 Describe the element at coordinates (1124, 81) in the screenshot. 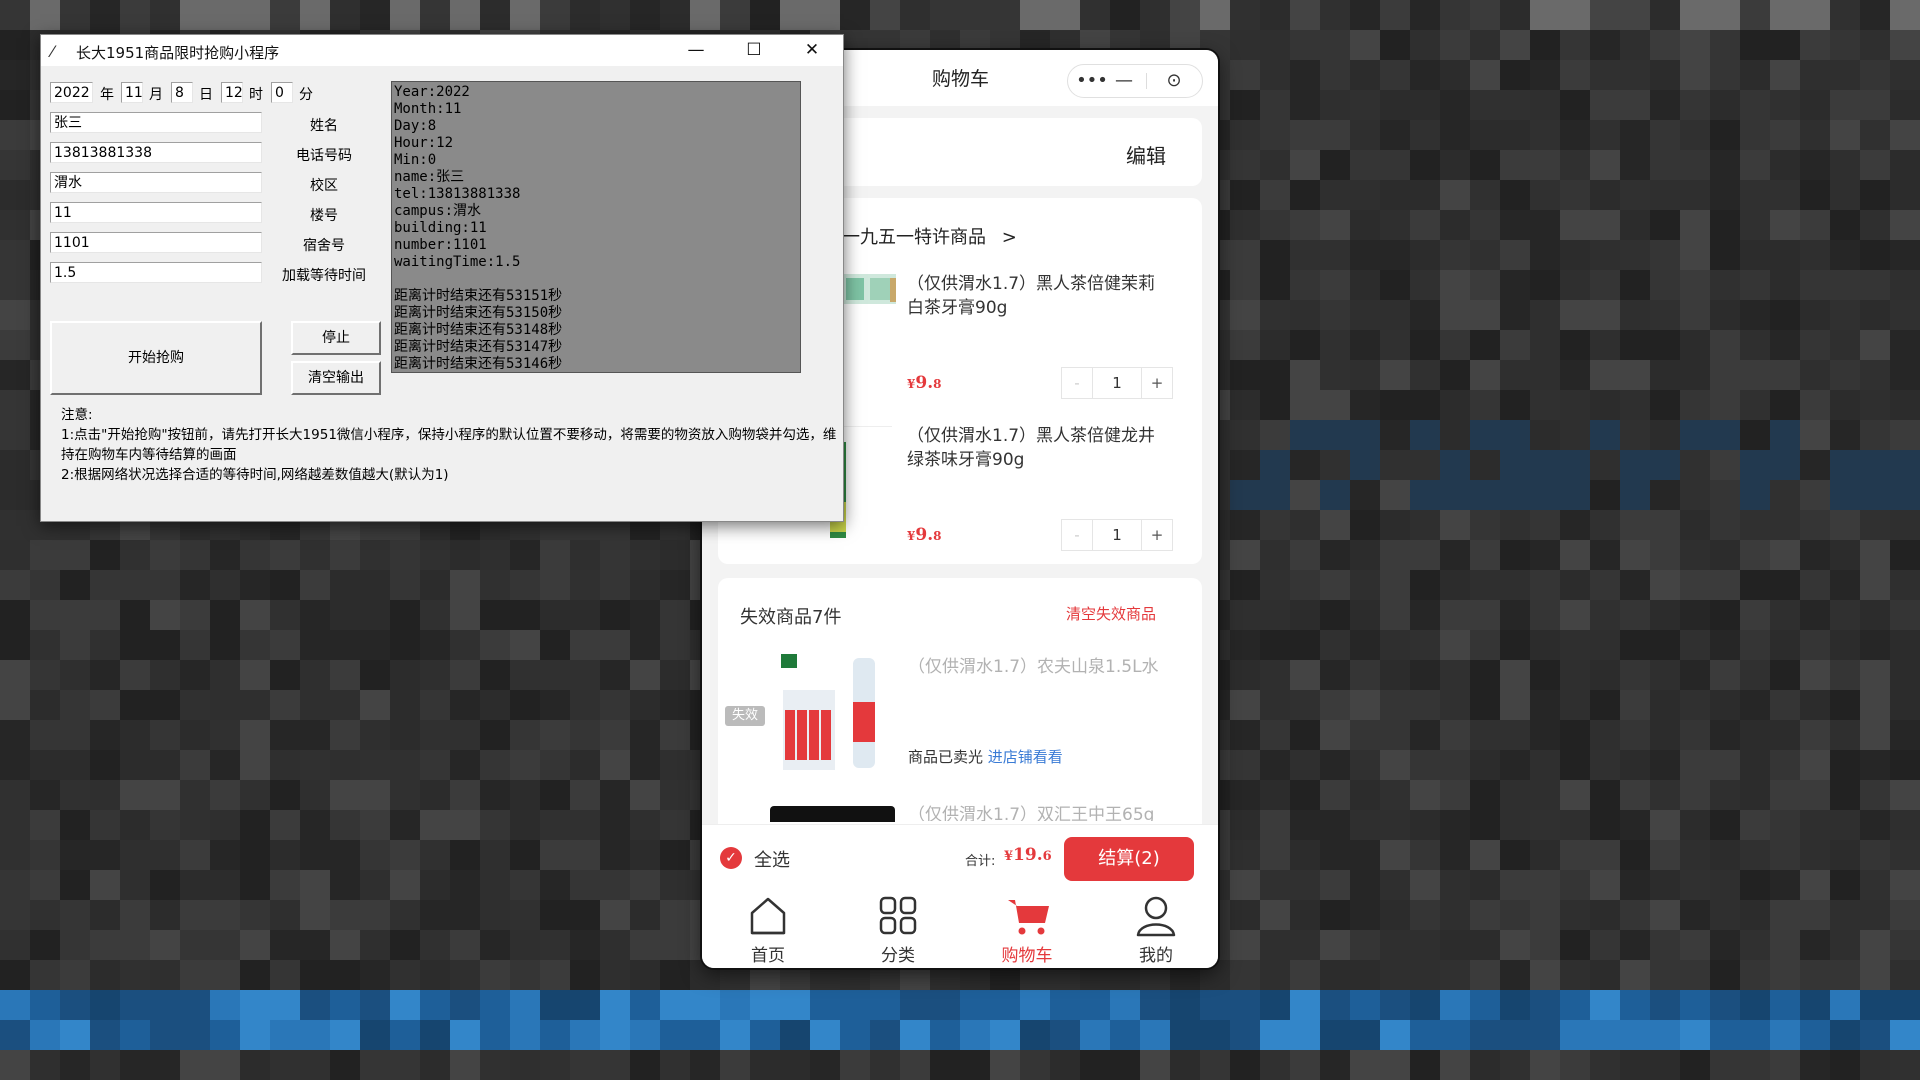

I see `minimize-icon: —` at that location.